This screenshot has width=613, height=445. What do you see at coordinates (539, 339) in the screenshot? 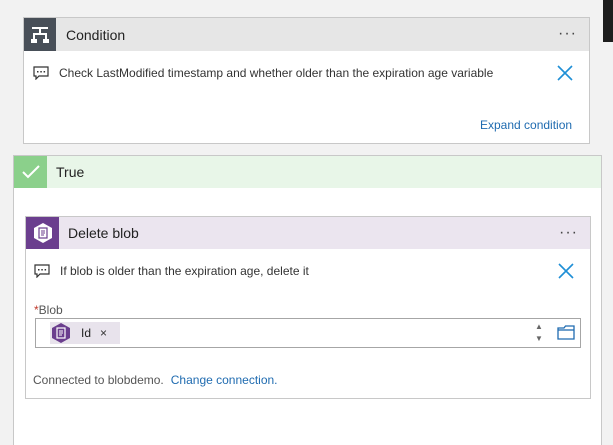
I see `chevron-down-icon: ▼` at bounding box center [539, 339].